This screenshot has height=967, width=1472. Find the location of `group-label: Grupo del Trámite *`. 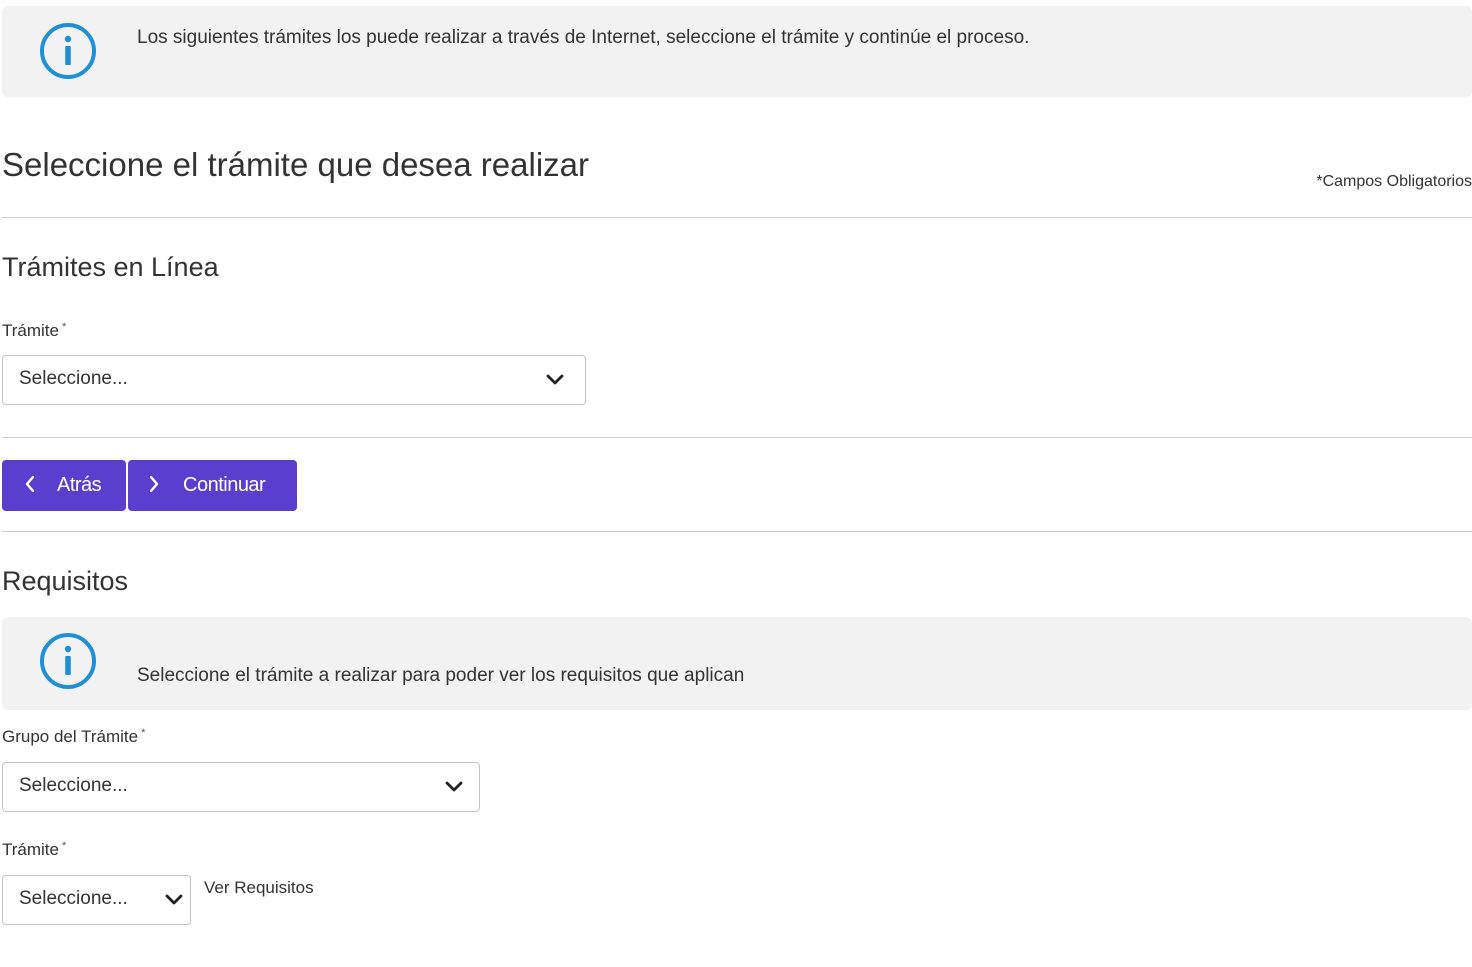

group-label: Grupo del Trámite * is located at coordinates (73, 737).